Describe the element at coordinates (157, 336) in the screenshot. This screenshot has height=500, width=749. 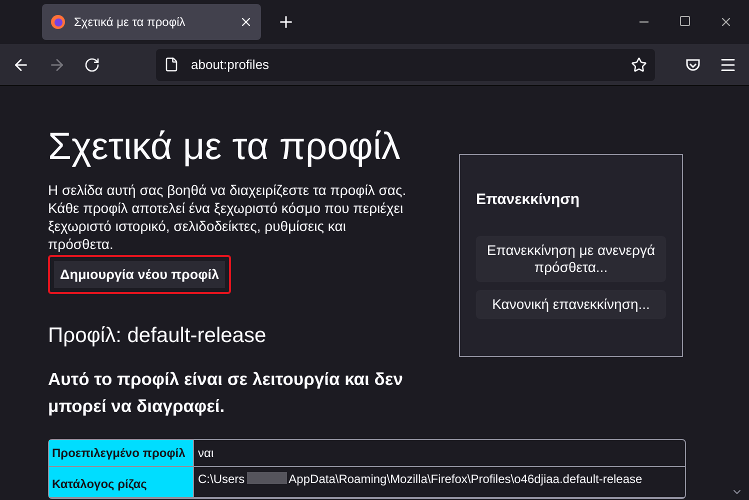
I see `profile-heading: Προφίλ: default-release` at that location.